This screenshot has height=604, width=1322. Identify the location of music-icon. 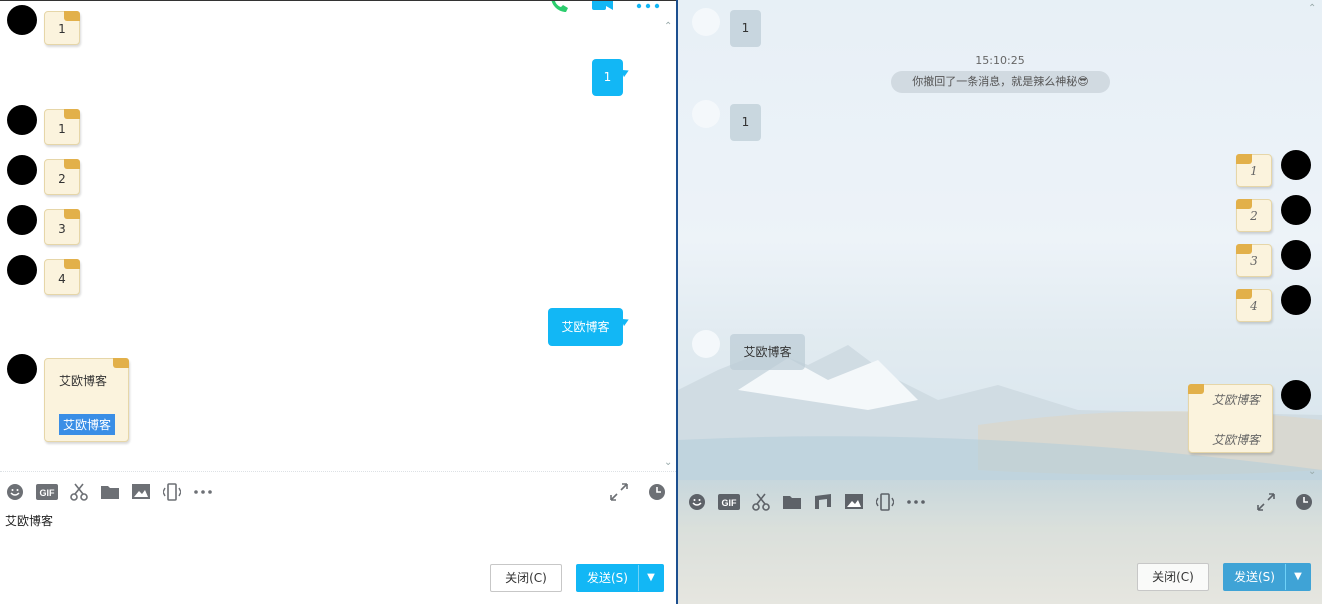
(823, 502).